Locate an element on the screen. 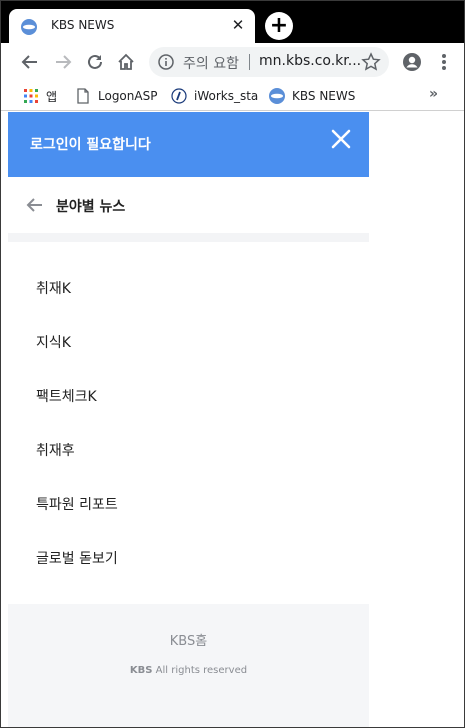 The image size is (465, 728). reload-icon is located at coordinates (95, 61).